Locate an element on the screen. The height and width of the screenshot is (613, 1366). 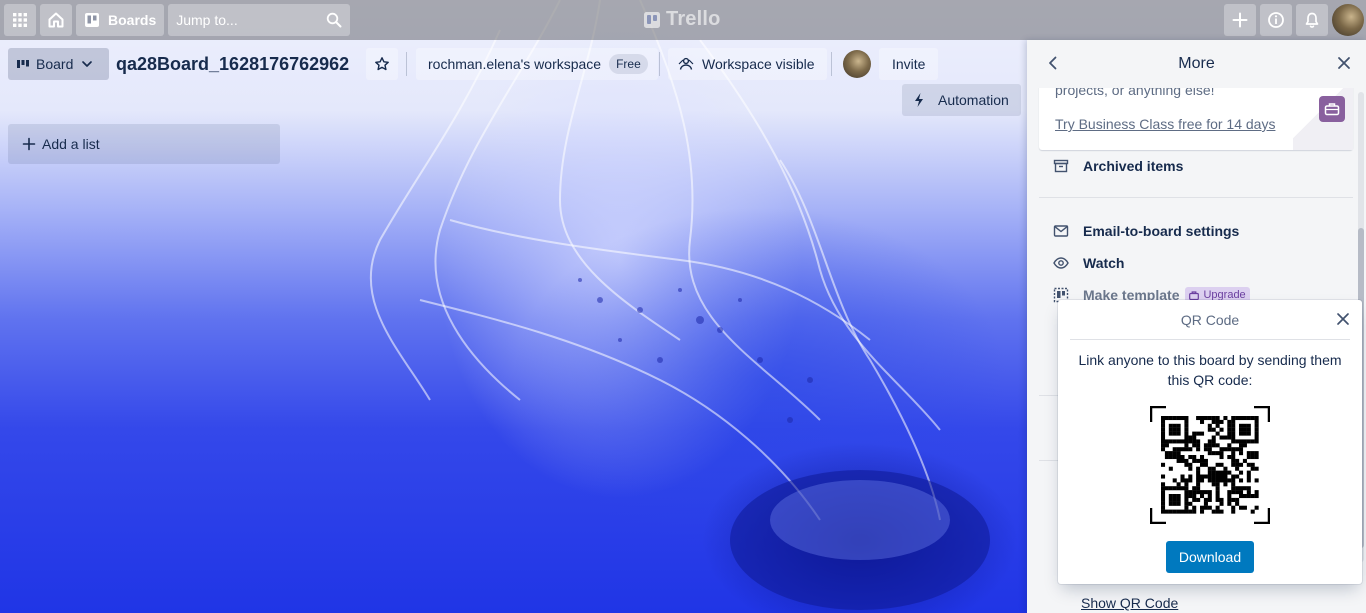
sidebar-item-archived: Archived items is located at coordinates (1118, 166).